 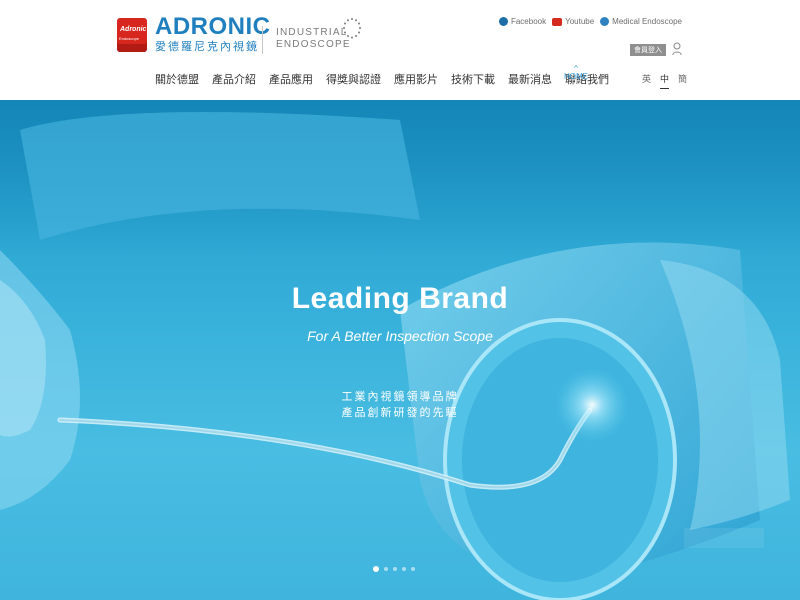 What do you see at coordinates (503, 21) in the screenshot?
I see `facebook-icon` at bounding box center [503, 21].